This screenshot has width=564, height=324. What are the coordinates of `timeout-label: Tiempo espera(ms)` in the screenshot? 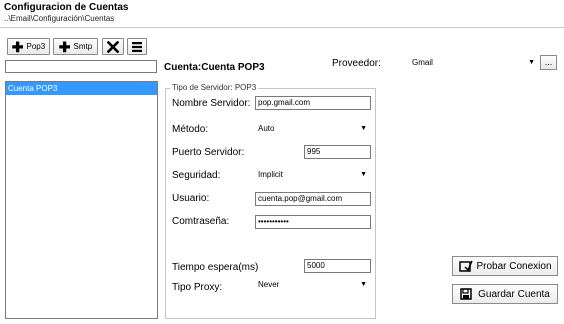 It's located at (215, 267).